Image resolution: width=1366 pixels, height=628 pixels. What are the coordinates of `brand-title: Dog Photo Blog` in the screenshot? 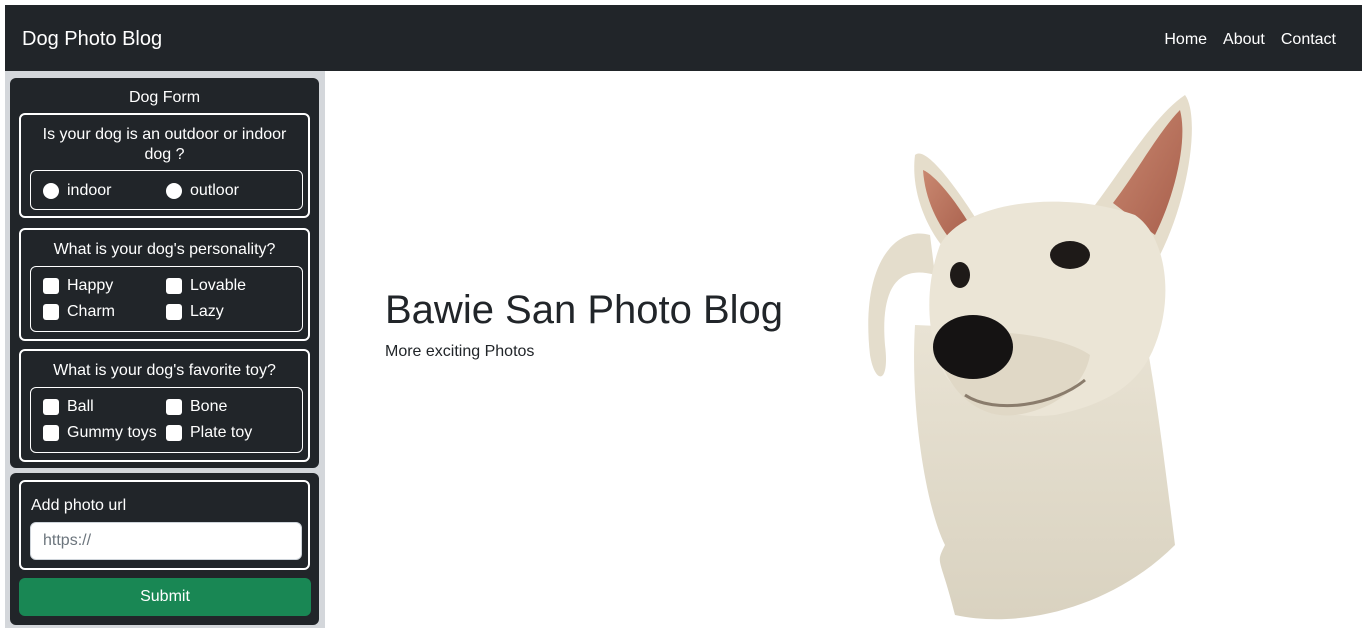 It's located at (92, 39).